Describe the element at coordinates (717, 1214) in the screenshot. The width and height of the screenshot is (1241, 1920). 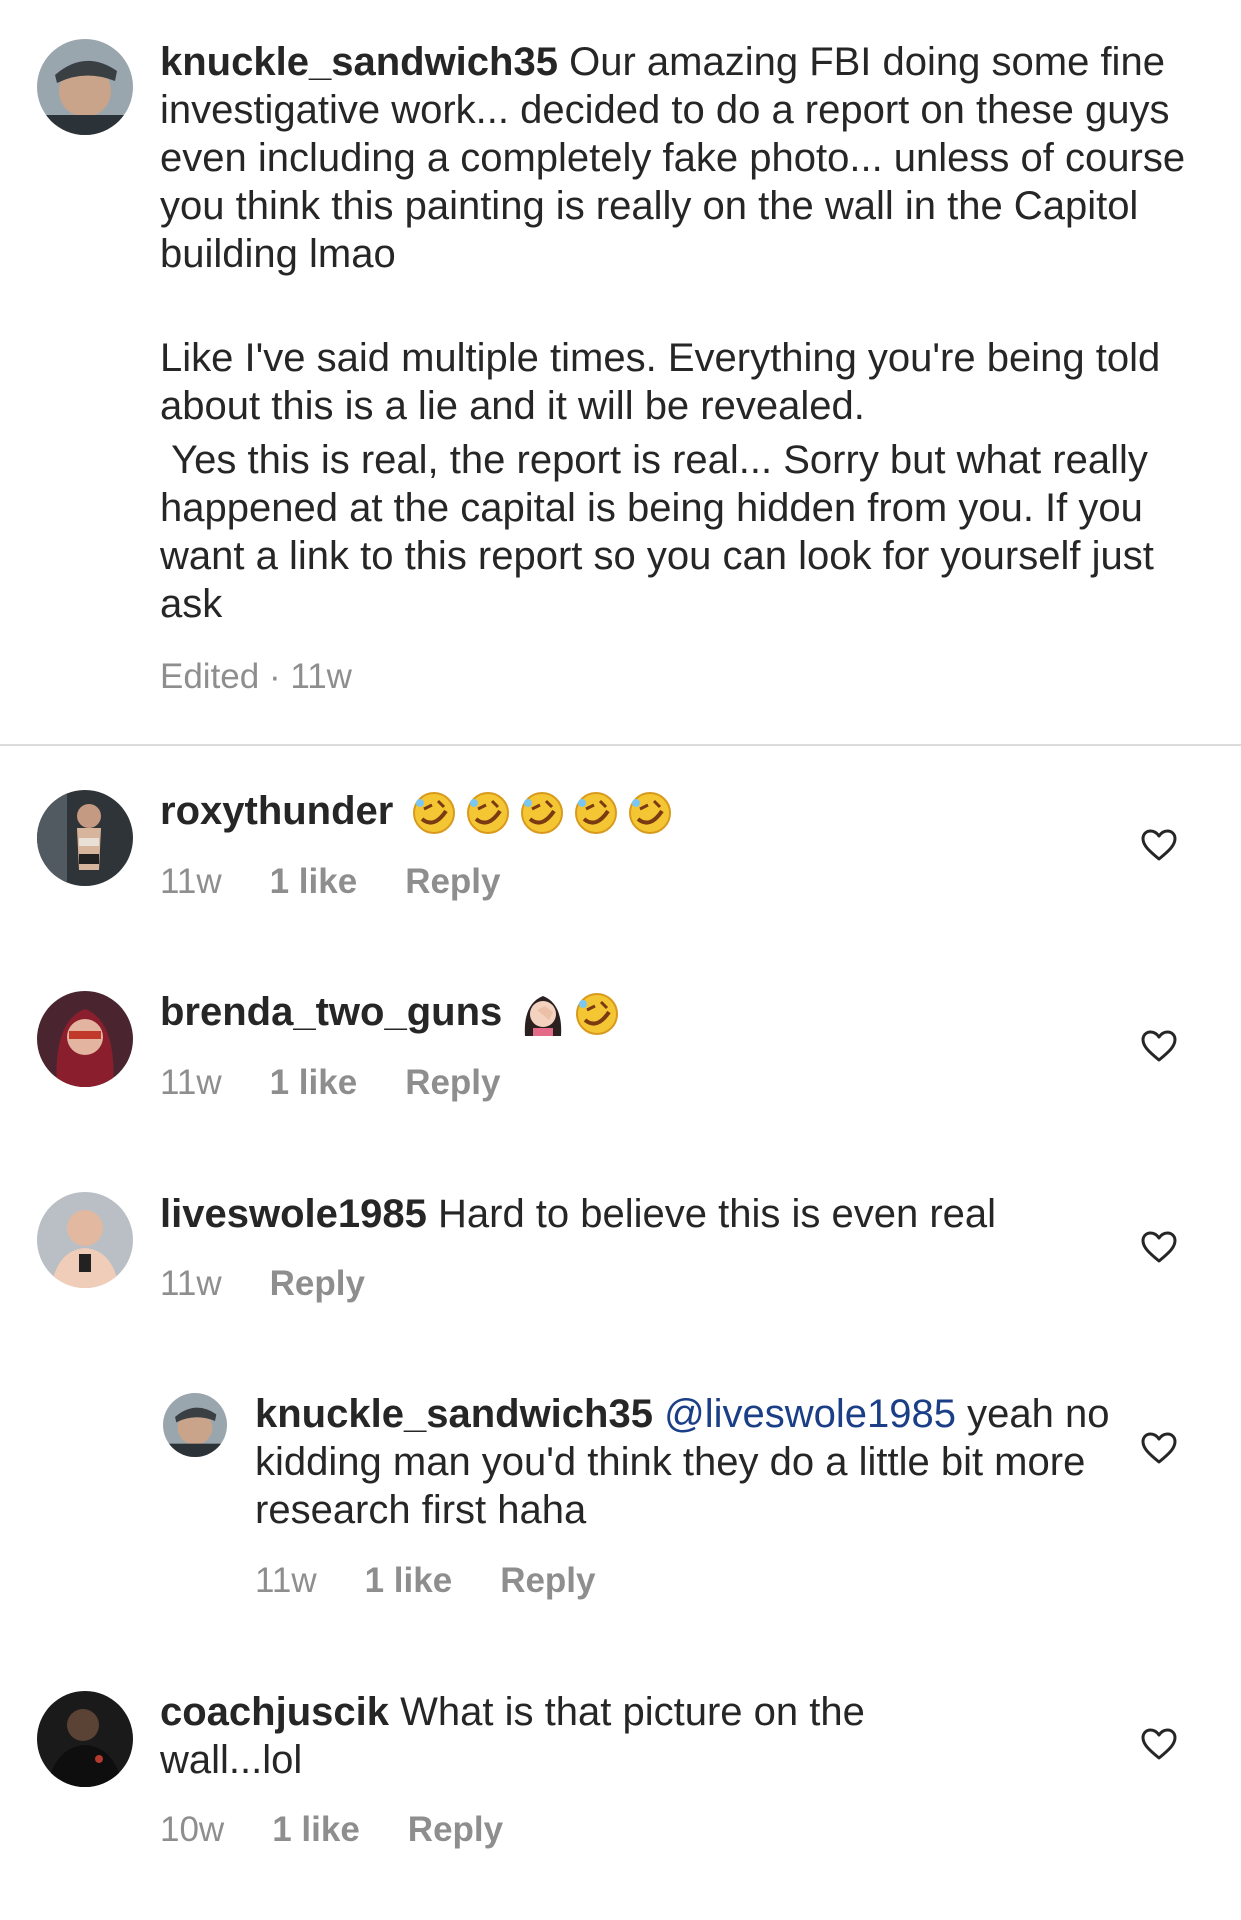
I see `comment-text: Hard to believe this is even real` at that location.